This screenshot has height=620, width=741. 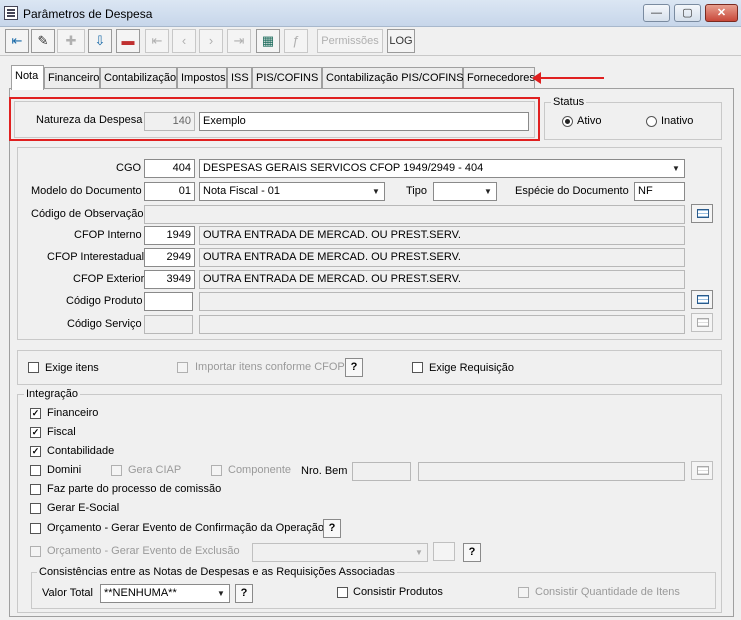 I want to click on last-record-icon: ⇥, so click(x=239, y=41).